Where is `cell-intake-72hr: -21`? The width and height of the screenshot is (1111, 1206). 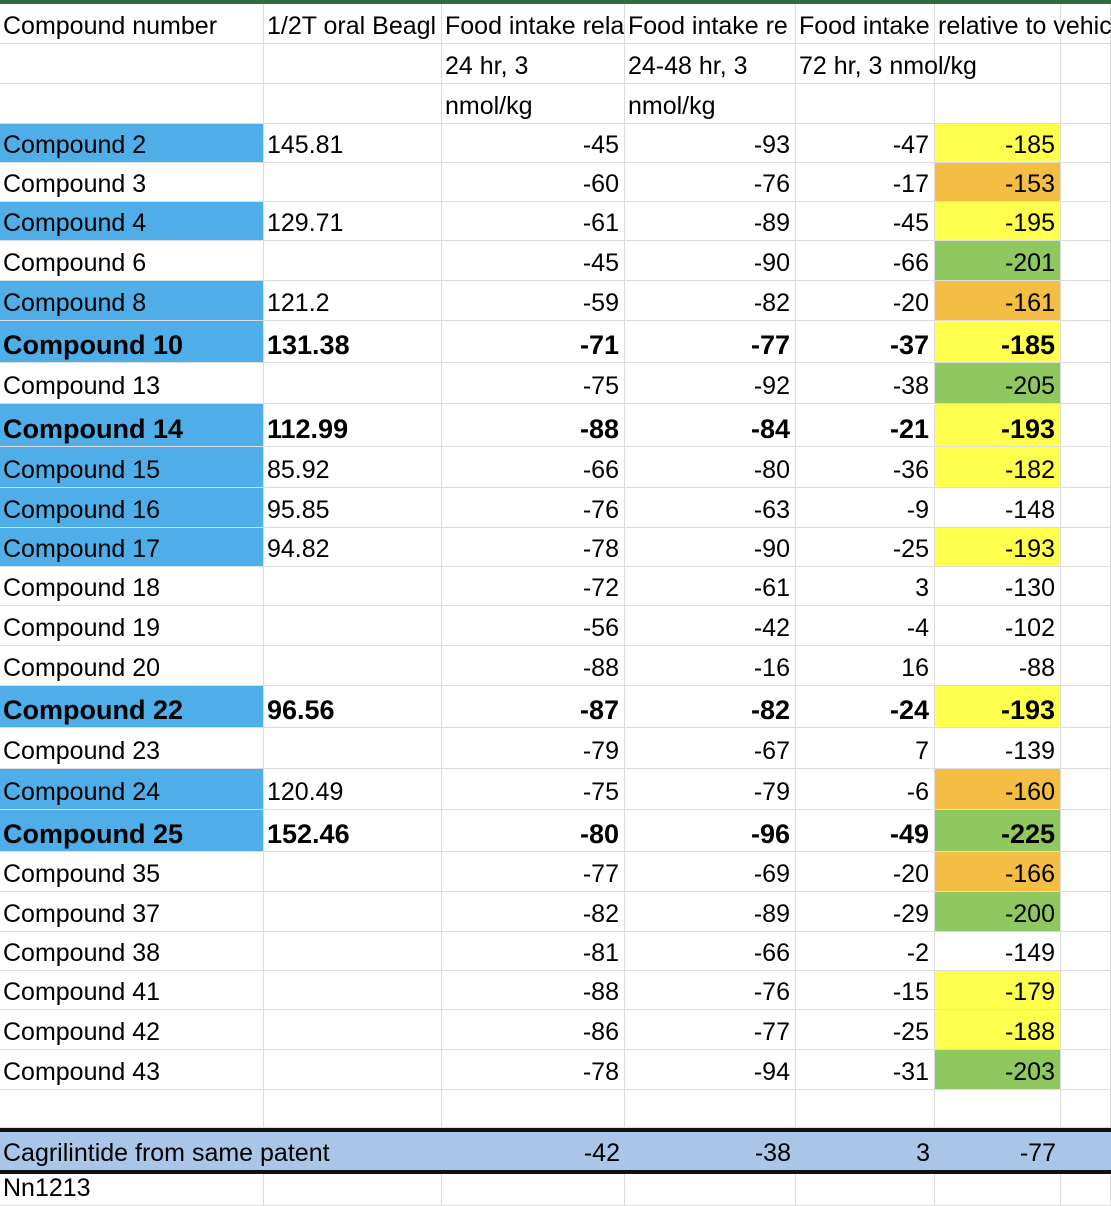 cell-intake-72hr: -21 is located at coordinates (865, 425).